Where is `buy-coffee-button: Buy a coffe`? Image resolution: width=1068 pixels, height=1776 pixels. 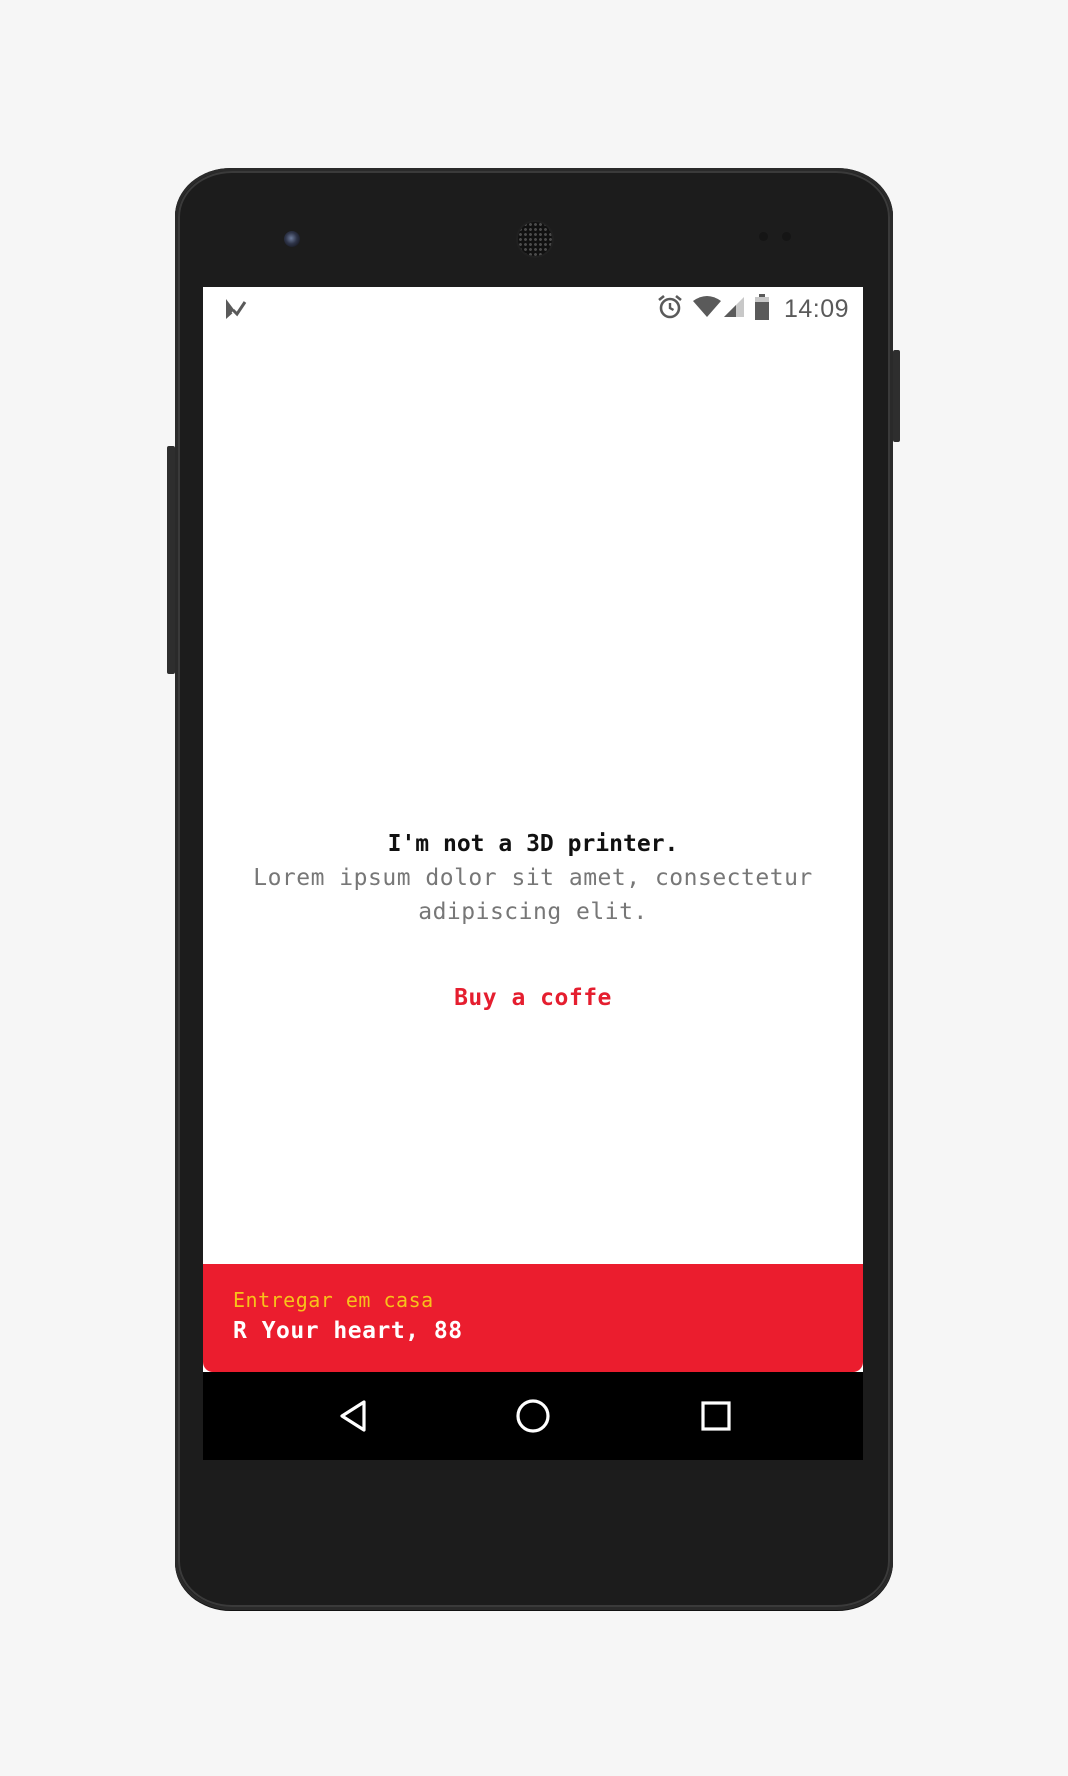
buy-coffee-button: Buy a coffe is located at coordinates (533, 998).